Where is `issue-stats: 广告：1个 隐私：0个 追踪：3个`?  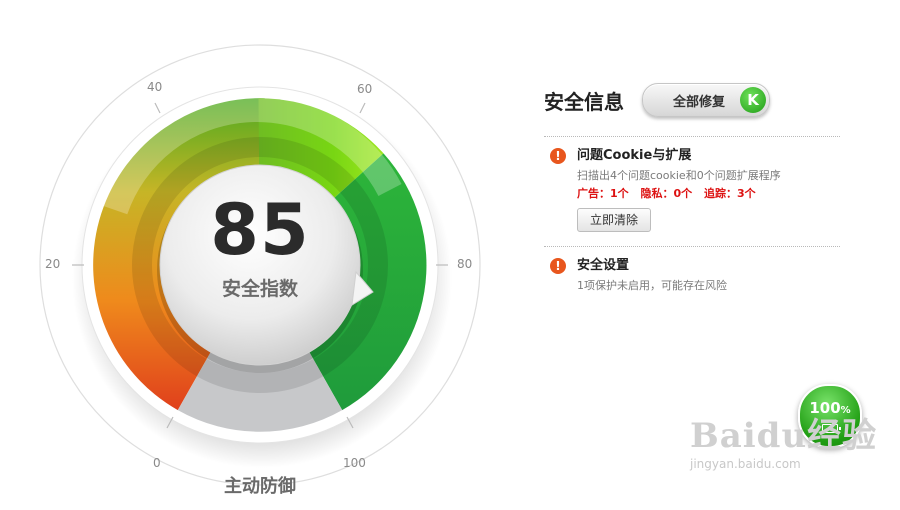 issue-stats: 广告：1个 隐私：0个 追踪：3个 is located at coordinates (708, 194).